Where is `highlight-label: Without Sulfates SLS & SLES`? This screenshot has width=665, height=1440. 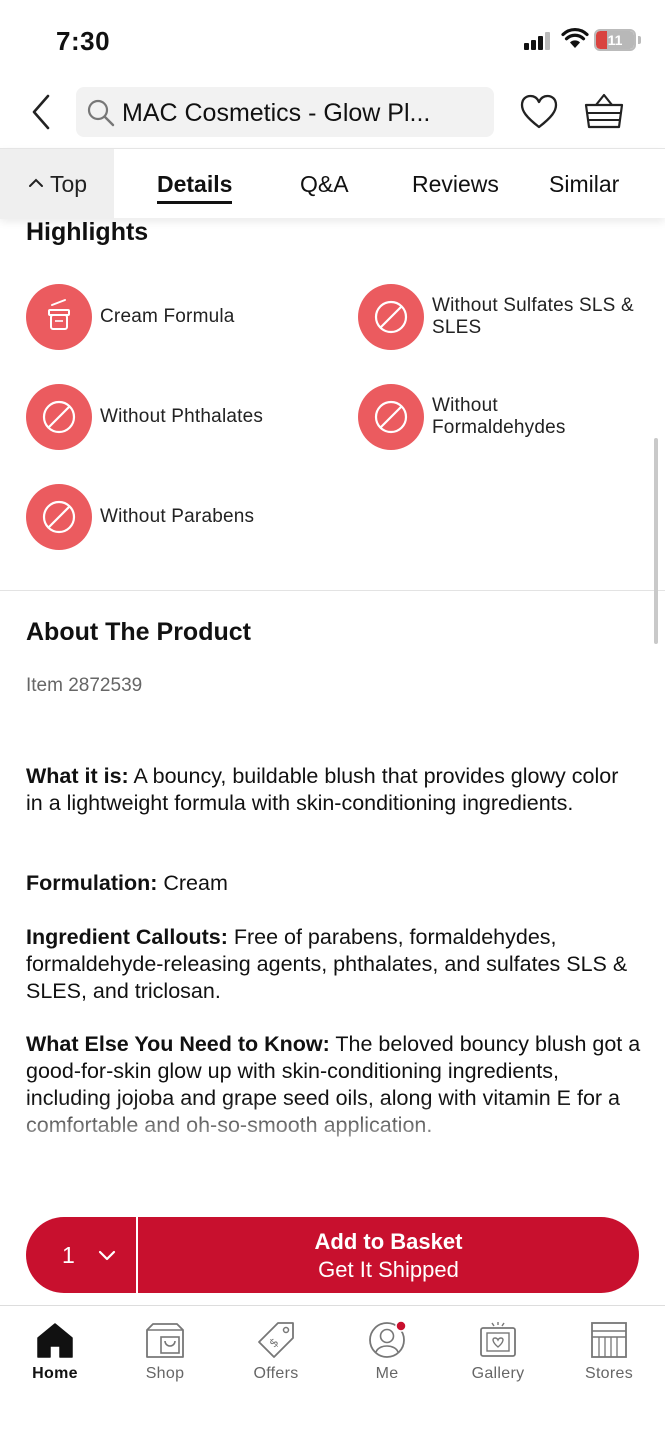
highlight-label: Without Sulfates SLS & SLES is located at coordinates (533, 316).